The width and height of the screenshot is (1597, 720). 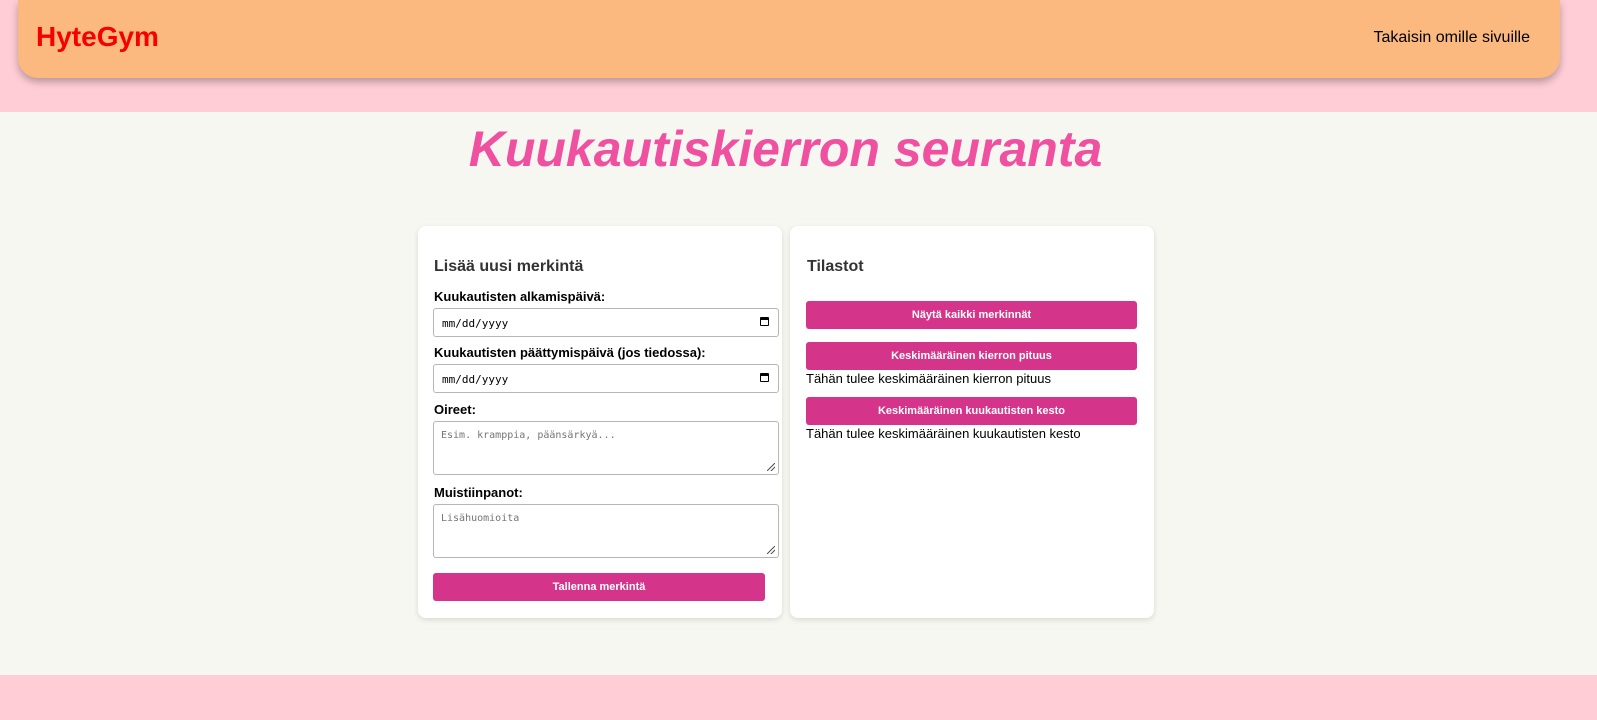 I want to click on symptoms-label: Oireet:, so click(x=455, y=409).